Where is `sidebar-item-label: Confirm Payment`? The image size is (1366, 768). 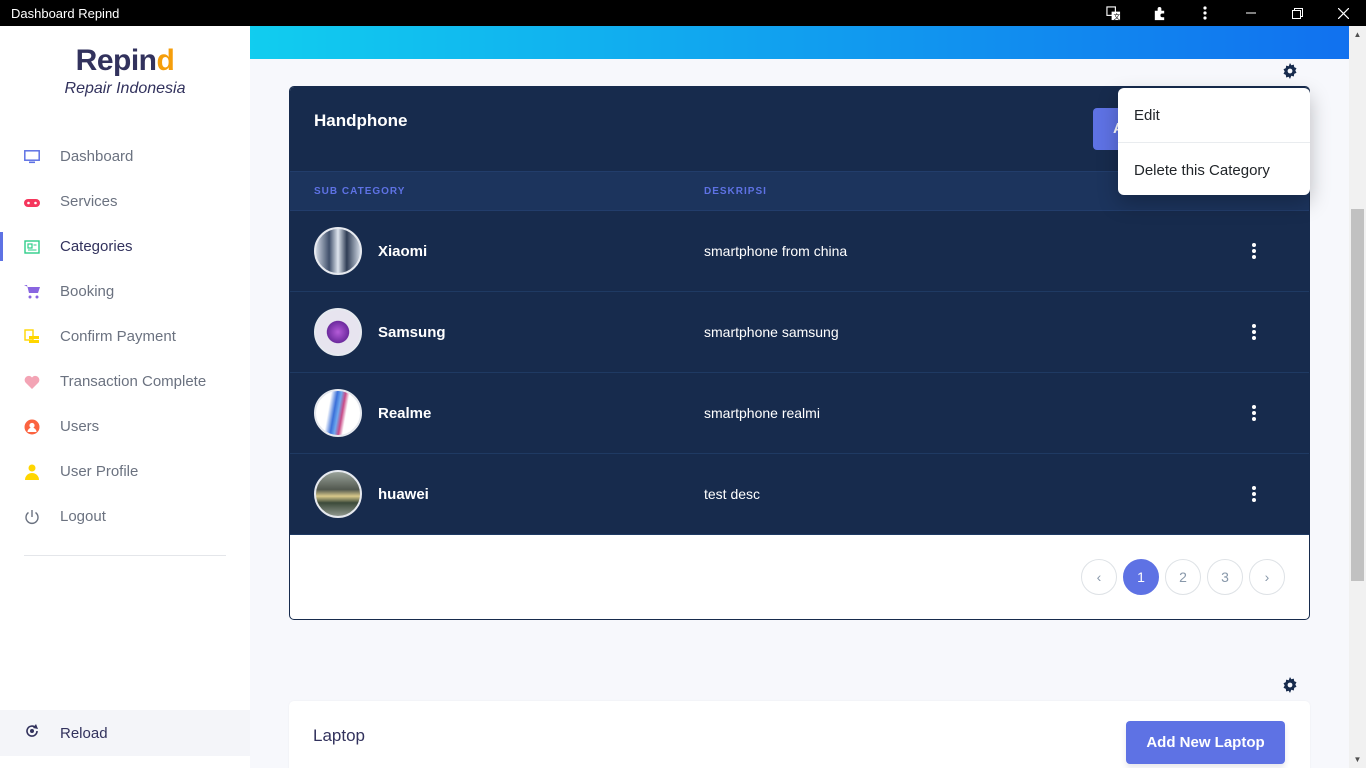
sidebar-item-label: Confirm Payment is located at coordinates (118, 336).